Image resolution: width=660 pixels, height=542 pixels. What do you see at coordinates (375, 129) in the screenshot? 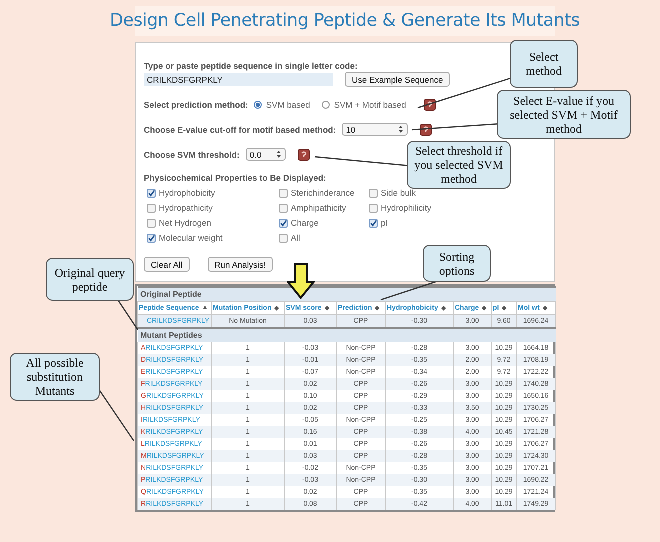
I see `evalue-dropdown: 10` at bounding box center [375, 129].